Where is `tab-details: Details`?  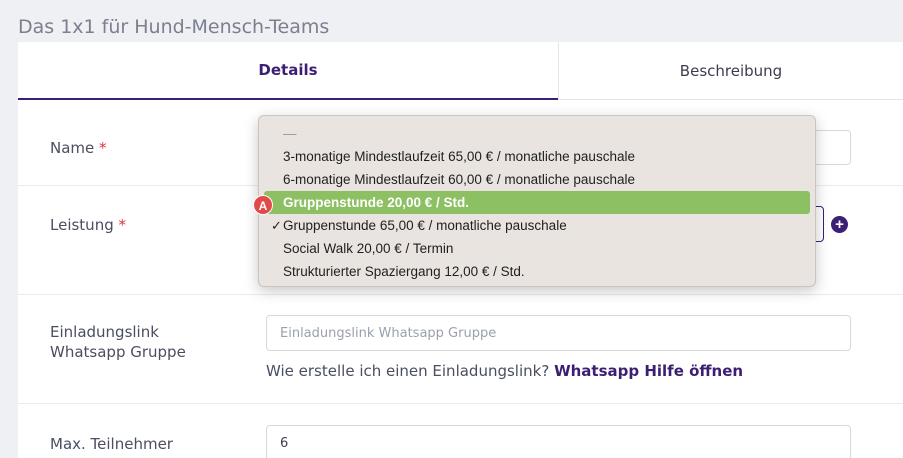
tab-details: Details is located at coordinates (288, 71).